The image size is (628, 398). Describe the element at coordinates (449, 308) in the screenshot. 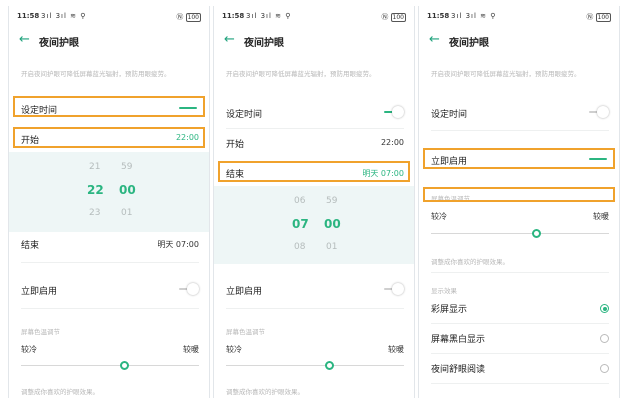

I see `option-color-display: 彩屏显示` at that location.